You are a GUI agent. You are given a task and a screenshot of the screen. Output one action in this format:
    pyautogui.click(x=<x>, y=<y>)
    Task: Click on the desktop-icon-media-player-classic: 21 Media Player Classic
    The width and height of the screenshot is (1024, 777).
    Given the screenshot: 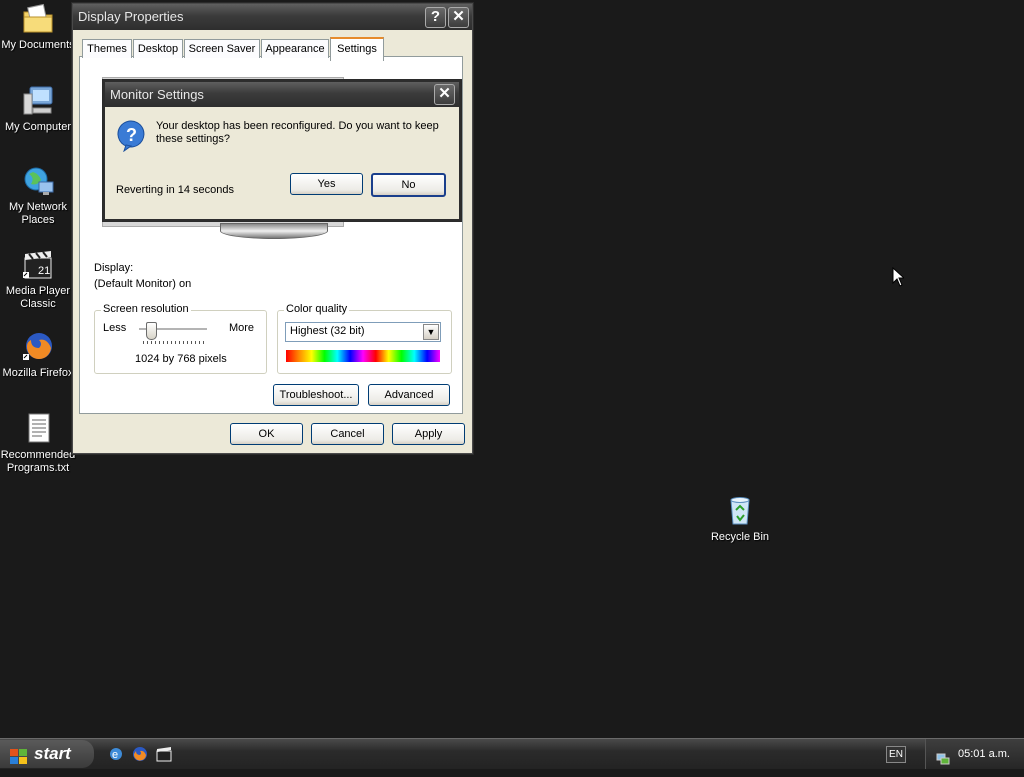 What is the action you would take?
    pyautogui.click(x=39, y=279)
    